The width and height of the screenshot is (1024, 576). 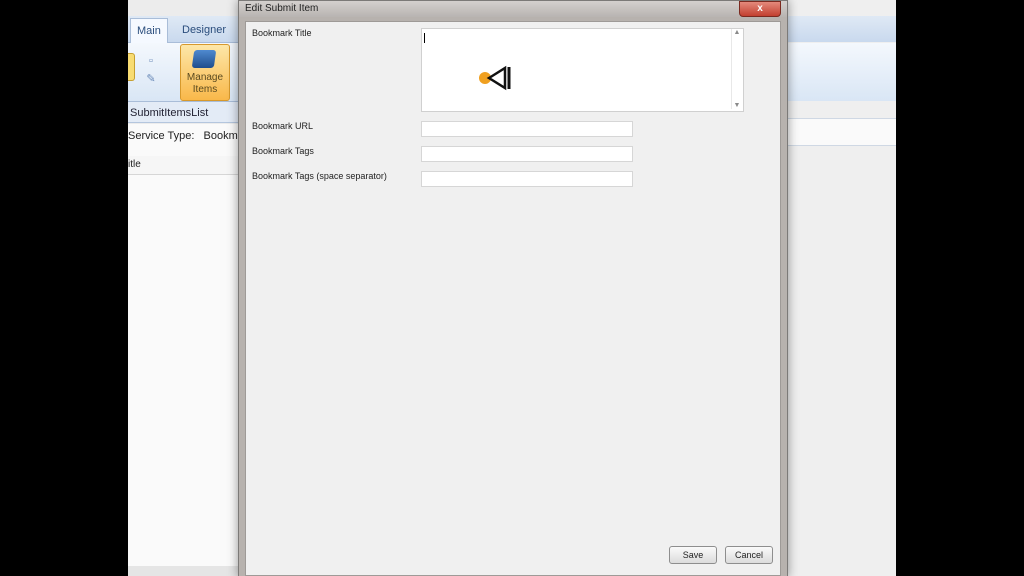 I want to click on tab-designer: Designer, so click(x=204, y=30).